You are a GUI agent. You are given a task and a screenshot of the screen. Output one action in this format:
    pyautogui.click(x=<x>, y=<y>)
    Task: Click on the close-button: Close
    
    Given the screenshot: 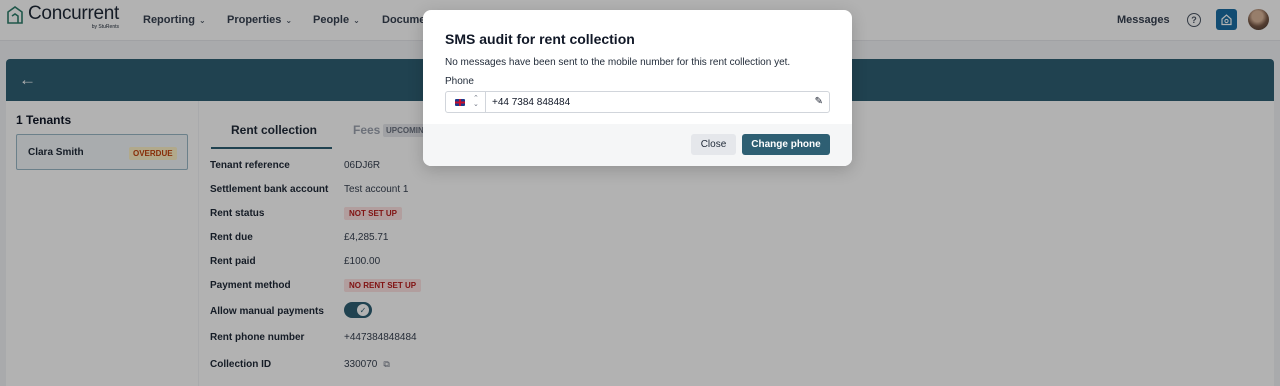 What is the action you would take?
    pyautogui.click(x=713, y=144)
    